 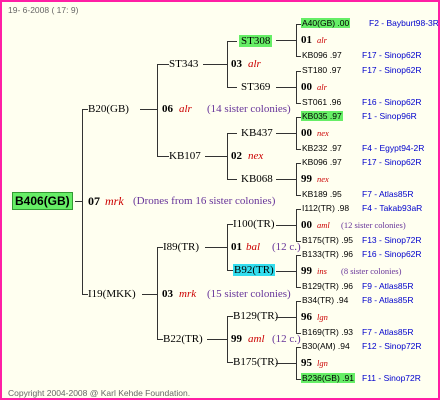 What do you see at coordinates (322, 194) in the screenshot?
I see `gen4-bottom: KB189 .95` at bounding box center [322, 194].